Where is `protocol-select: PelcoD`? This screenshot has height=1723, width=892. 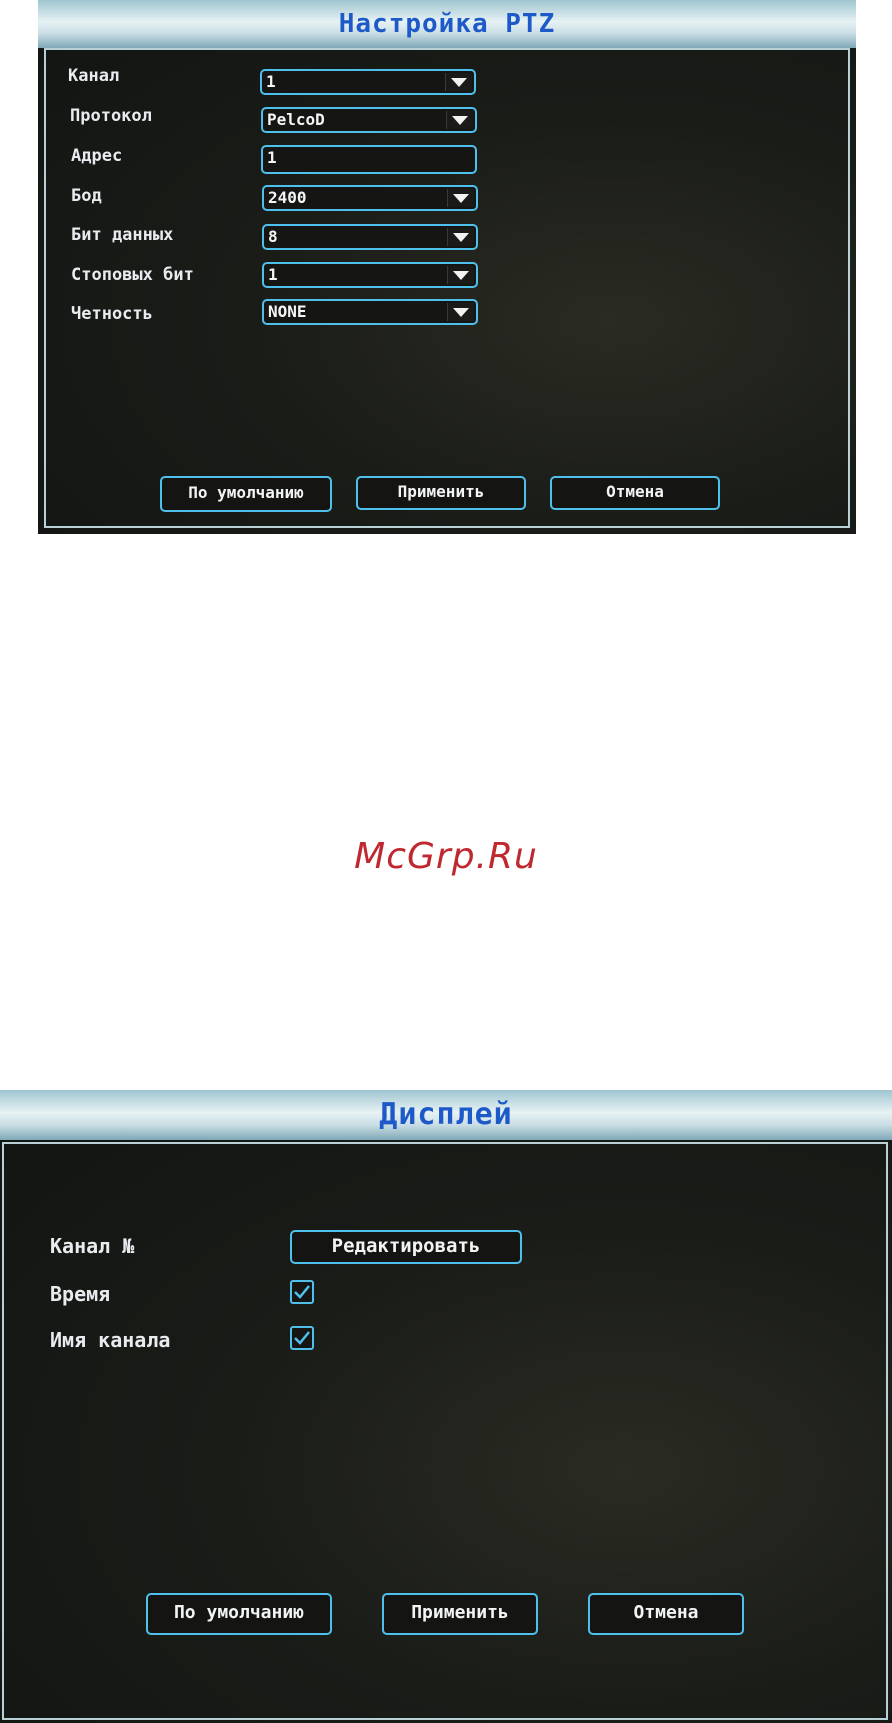
protocol-select: PelcoD is located at coordinates (369, 120).